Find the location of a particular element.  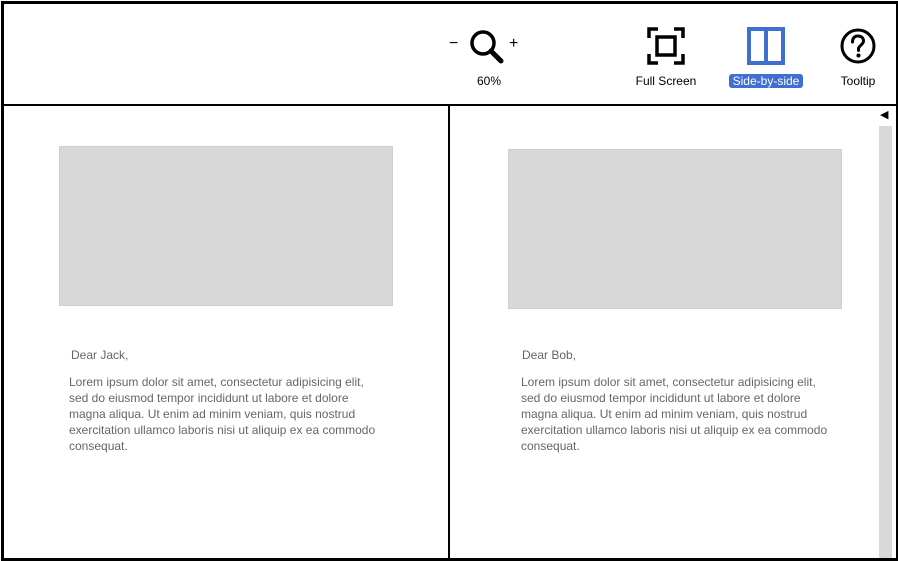

side-by-side-label: Side-by-side is located at coordinates (766, 81).